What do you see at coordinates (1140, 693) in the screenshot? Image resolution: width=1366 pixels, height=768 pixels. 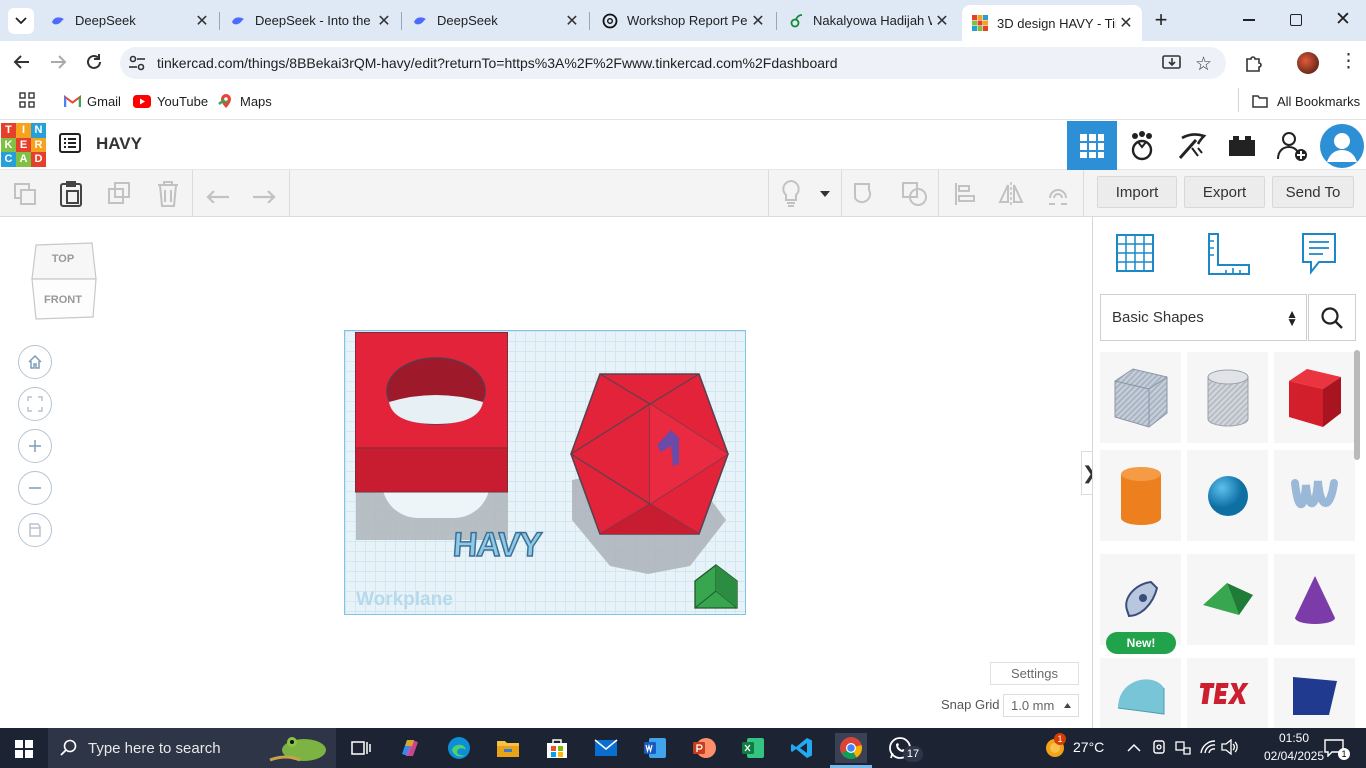 I see `shape-half-cylinder` at bounding box center [1140, 693].